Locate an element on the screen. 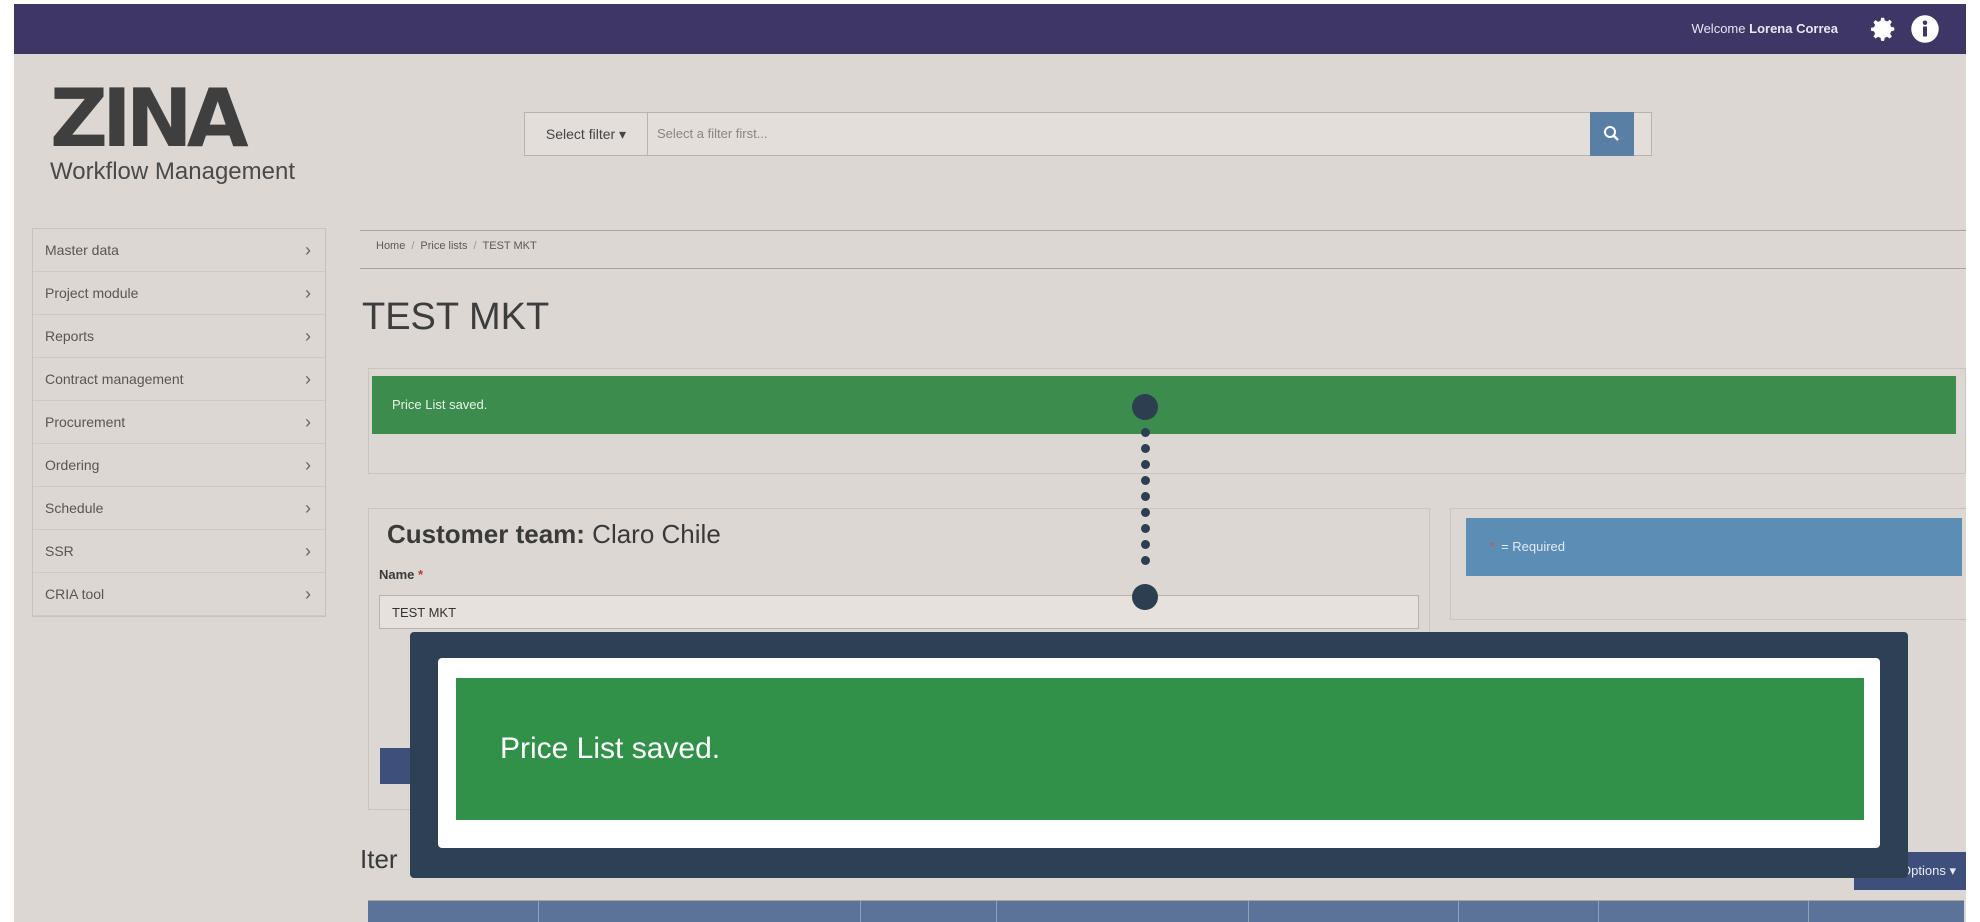 This screenshot has width=1980, height=922. sidebar-item-label: SSR is located at coordinates (59, 551).